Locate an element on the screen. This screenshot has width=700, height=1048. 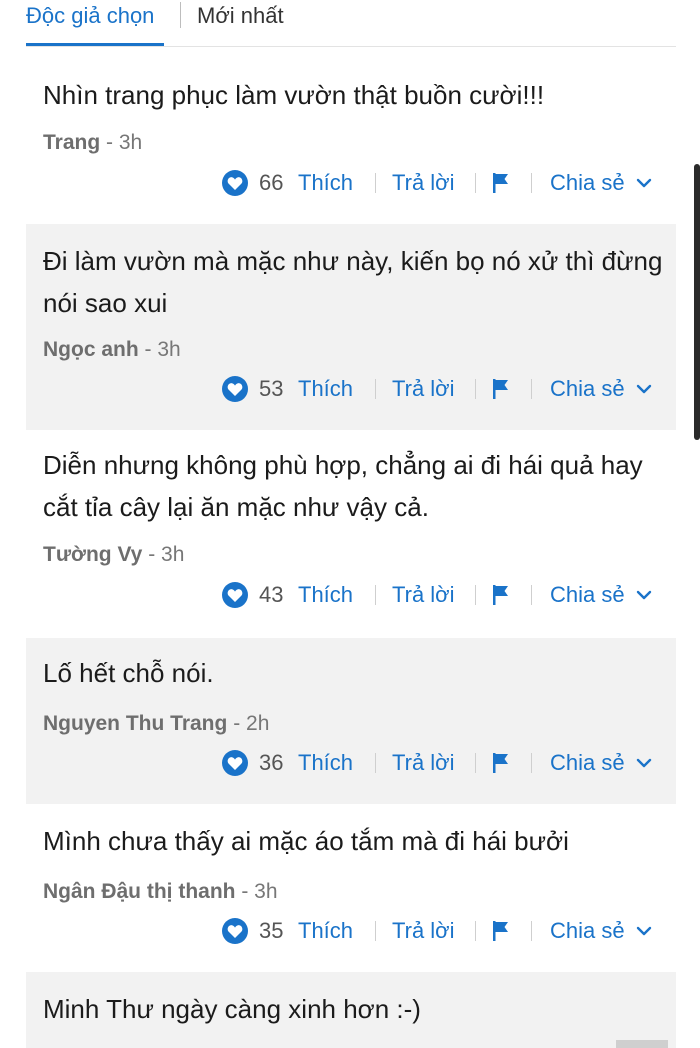
comment-meta: Ngân Đậu thị thanh - 3h is located at coordinates (160, 892).